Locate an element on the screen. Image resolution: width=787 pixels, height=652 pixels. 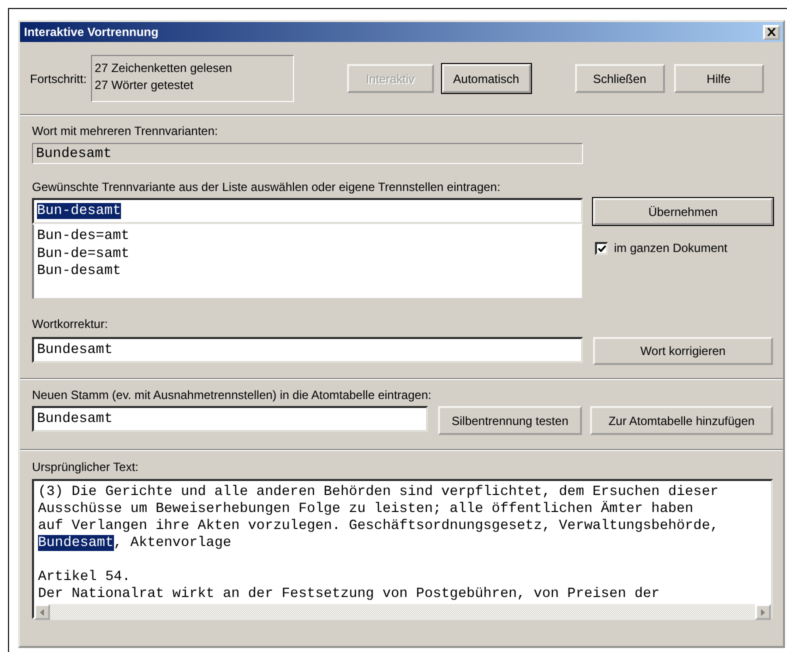
progress-text: 27 Wörter getestet is located at coordinates (144, 85).